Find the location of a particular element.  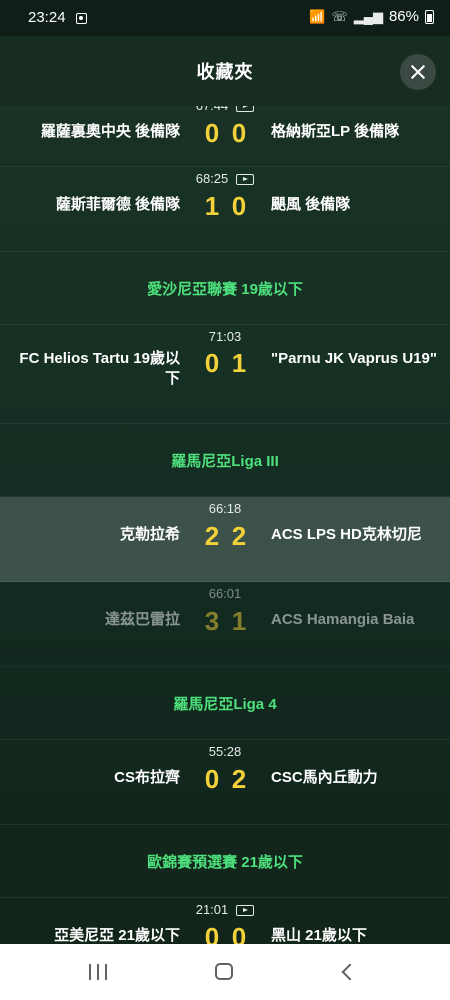

league-name: 羅馬尼亞Liga 4 is located at coordinates (225, 704).